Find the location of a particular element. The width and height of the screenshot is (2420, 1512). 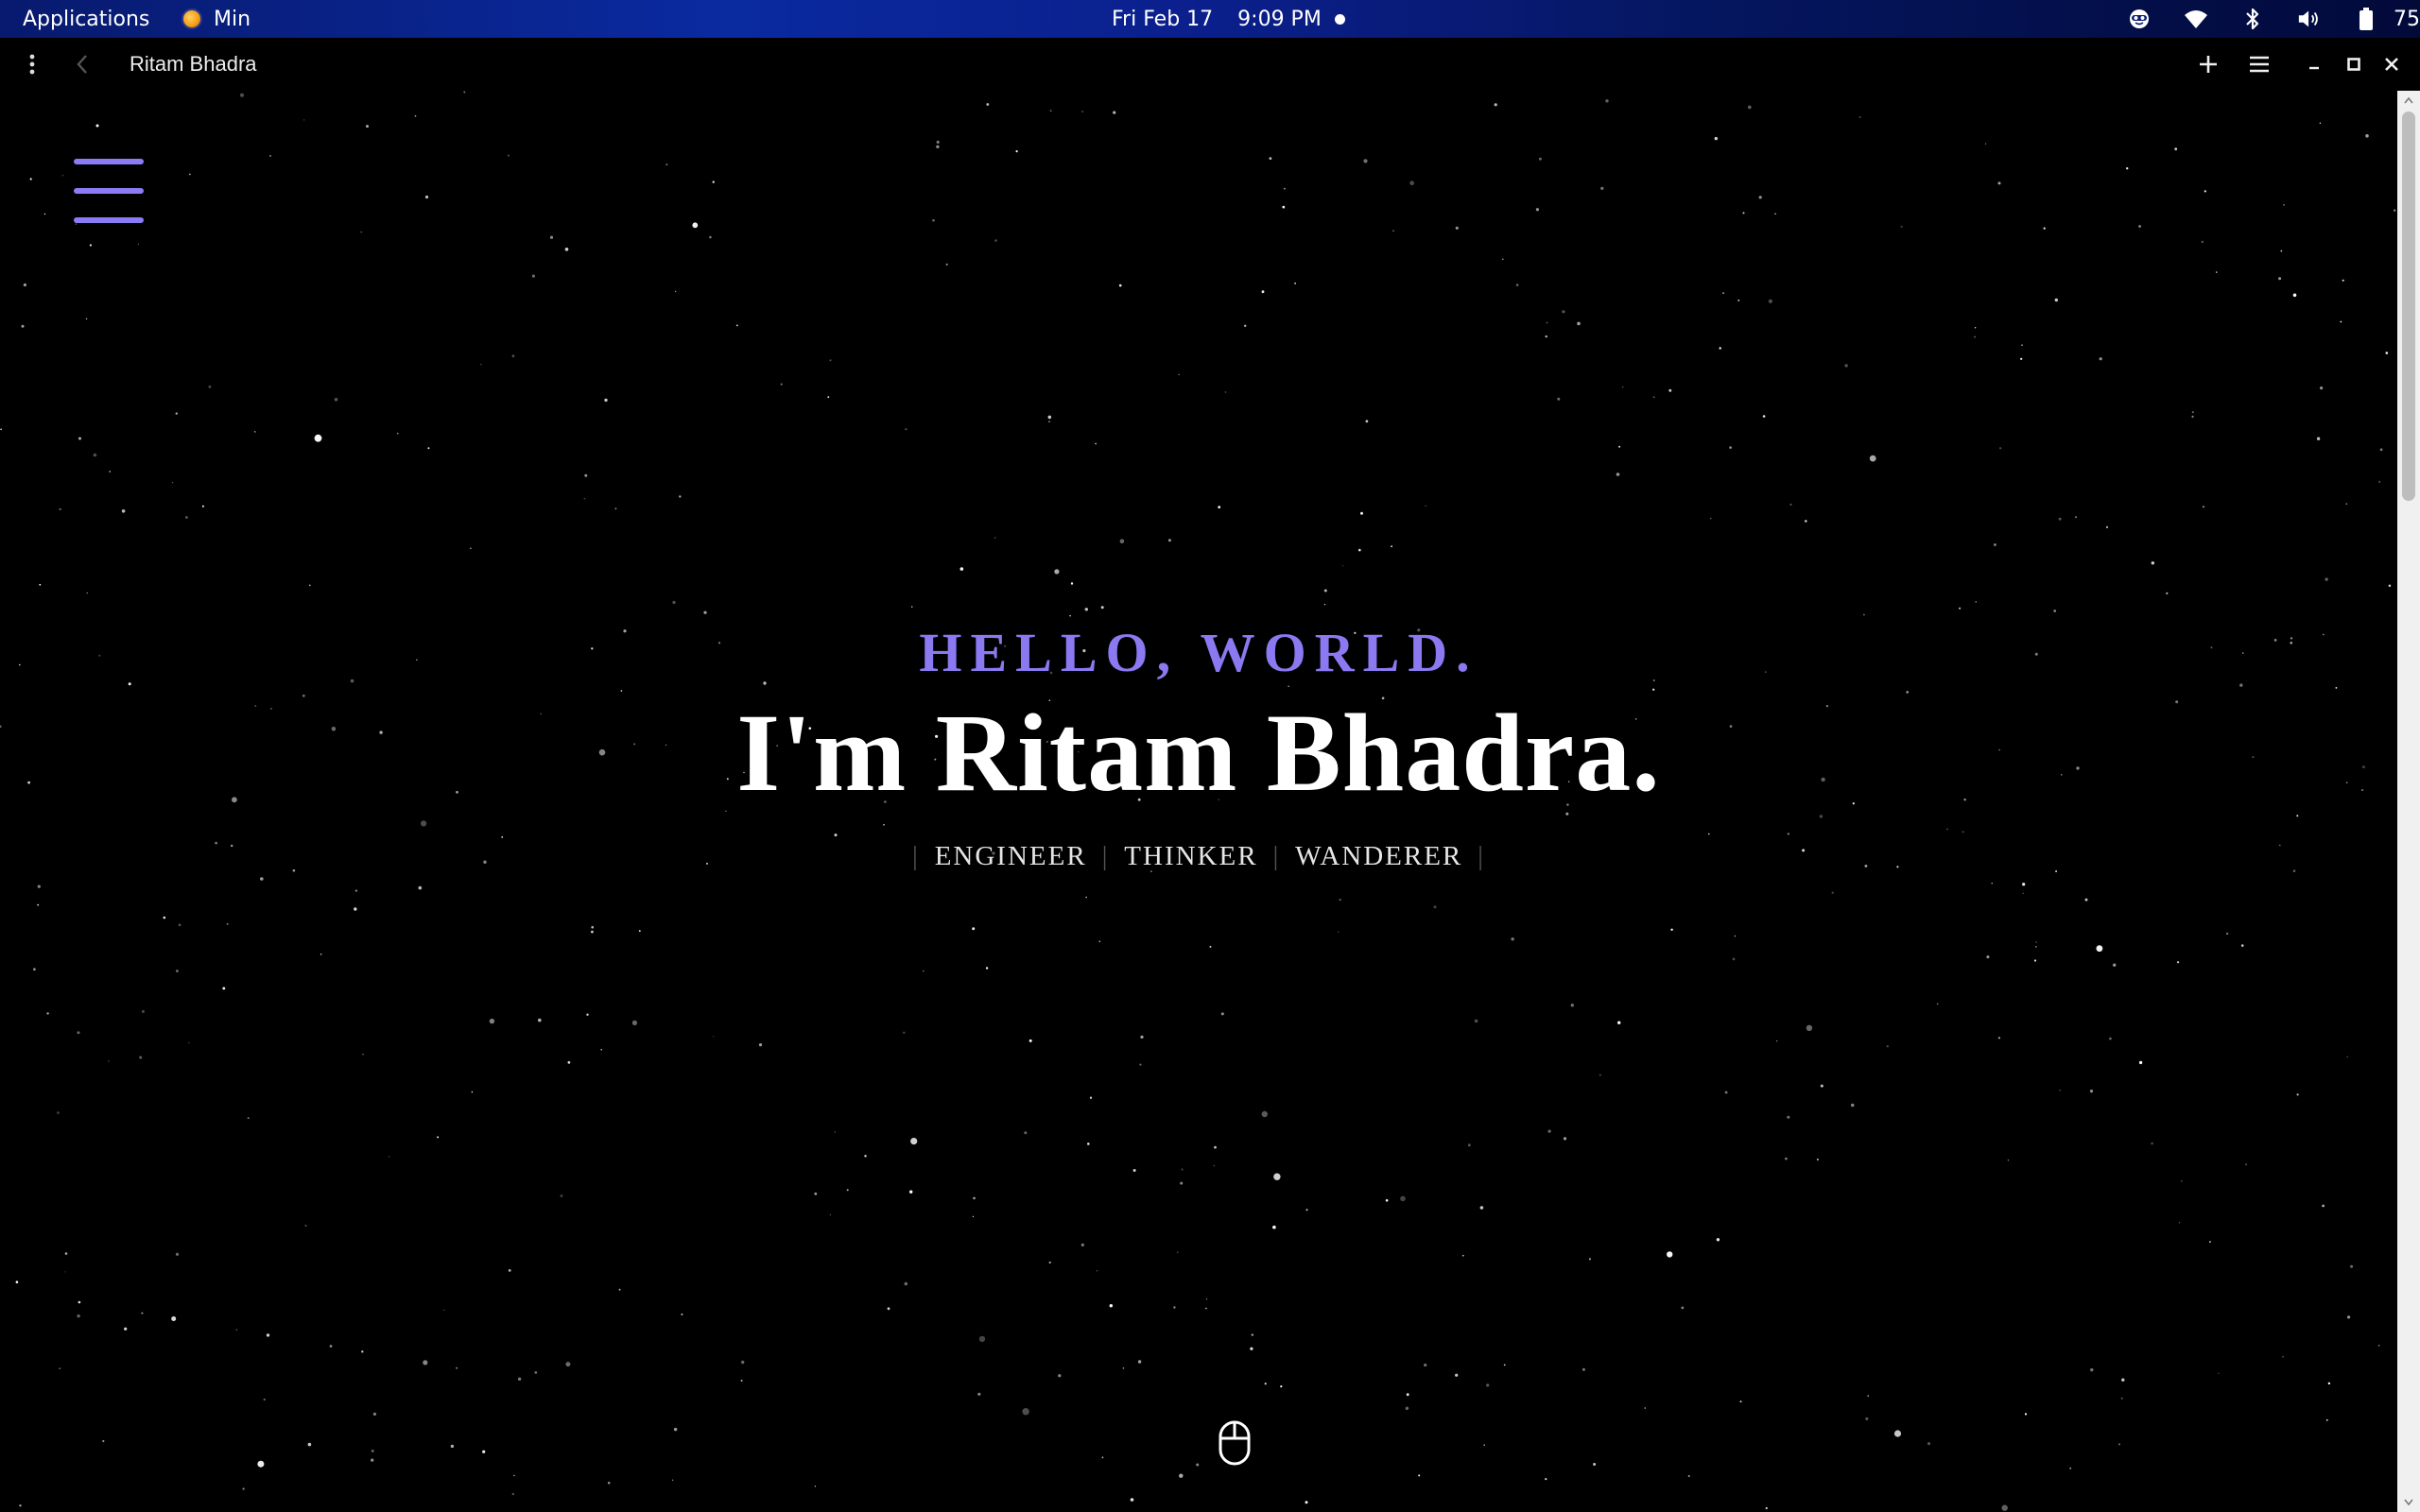

role-engineer: ENGINEER is located at coordinates (1011, 856).